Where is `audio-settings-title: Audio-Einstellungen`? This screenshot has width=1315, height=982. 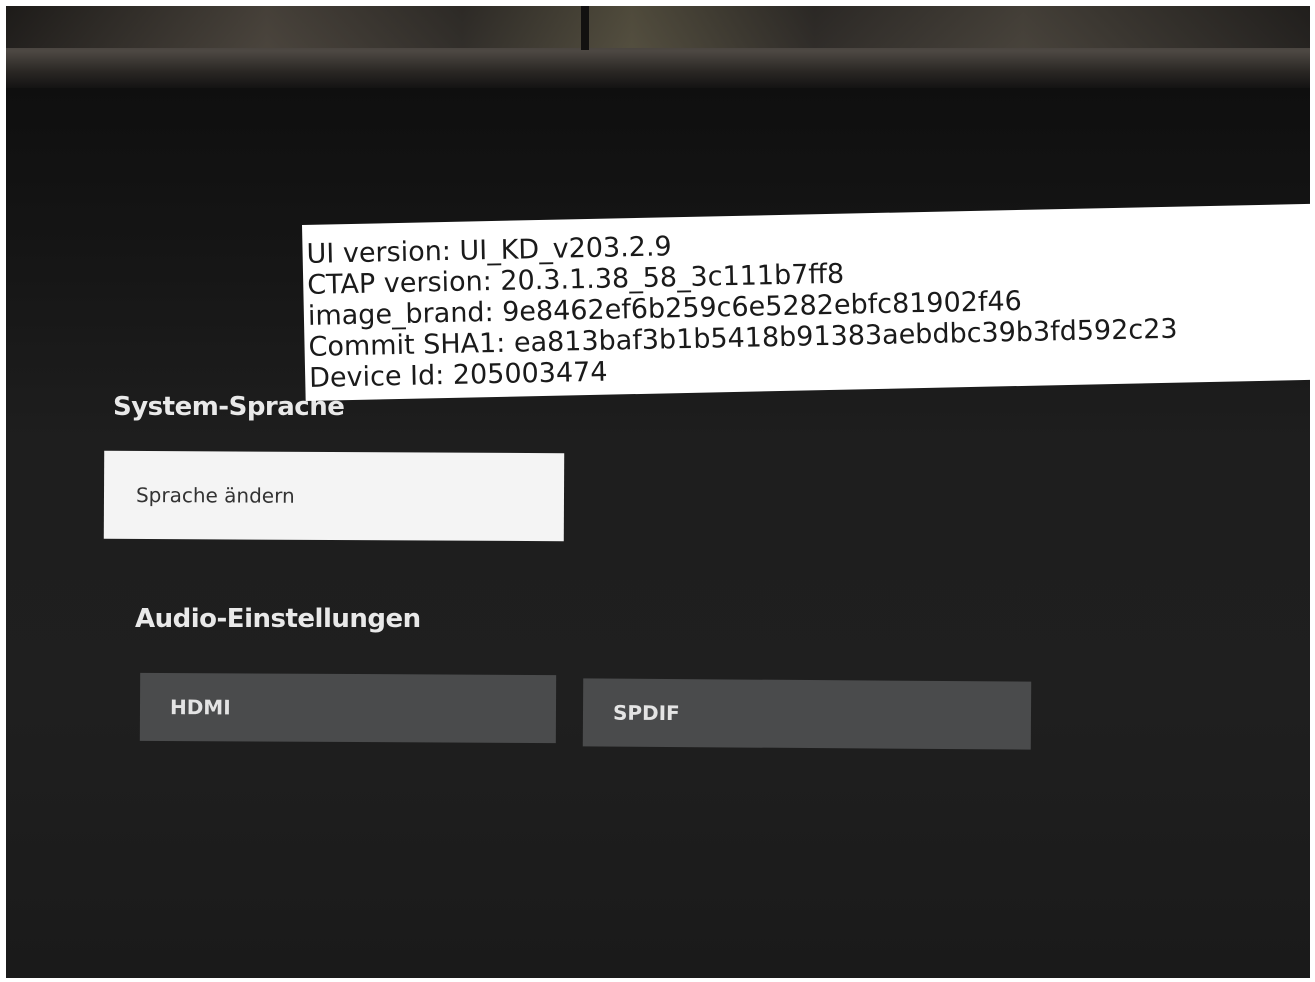 audio-settings-title: Audio-Einstellungen is located at coordinates (278, 619).